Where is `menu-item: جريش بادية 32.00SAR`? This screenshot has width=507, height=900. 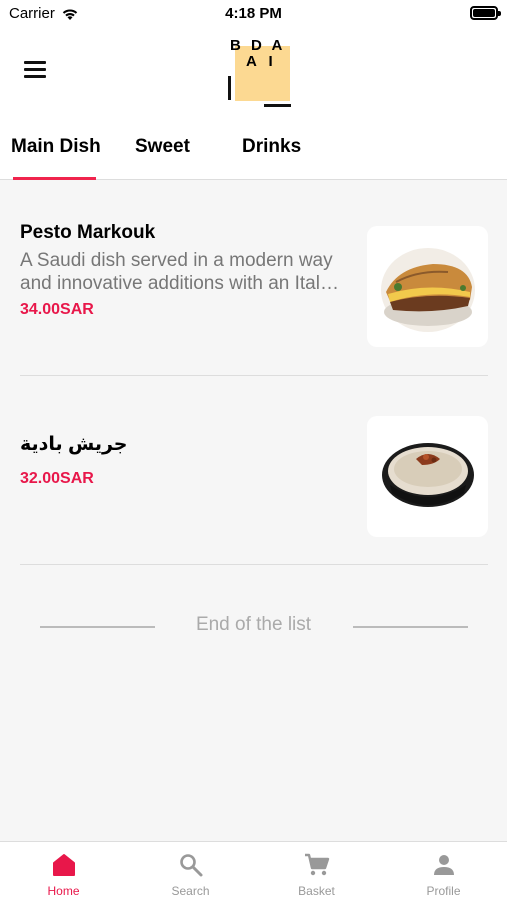
menu-item: جريش بادية 32.00SAR is located at coordinates (254, 484).